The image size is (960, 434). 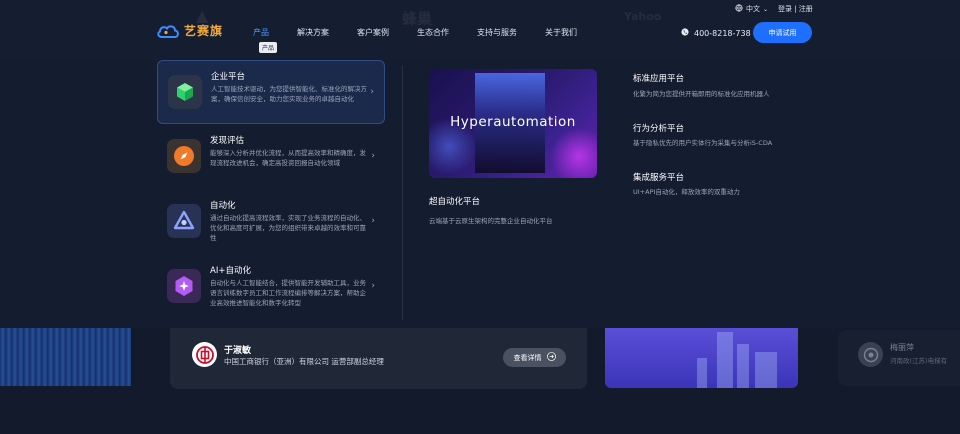 I want to click on skyscraper-photo, so click(x=701, y=358).